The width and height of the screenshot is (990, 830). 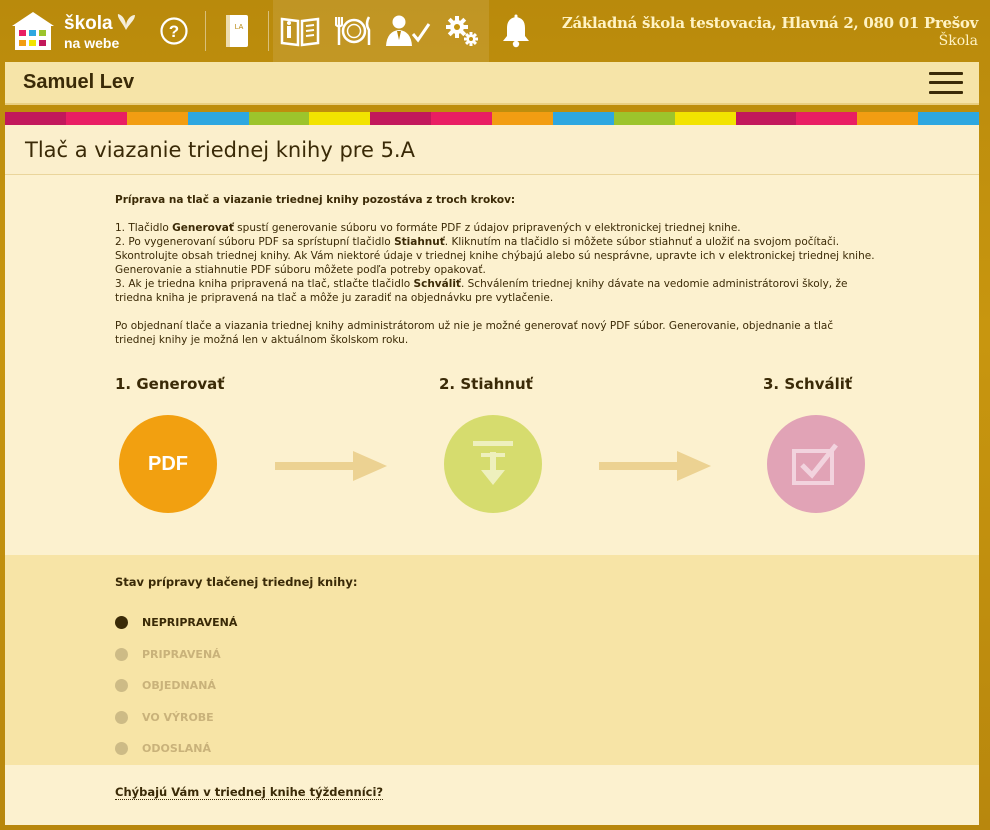 I want to click on color-strip, so click(x=492, y=118).